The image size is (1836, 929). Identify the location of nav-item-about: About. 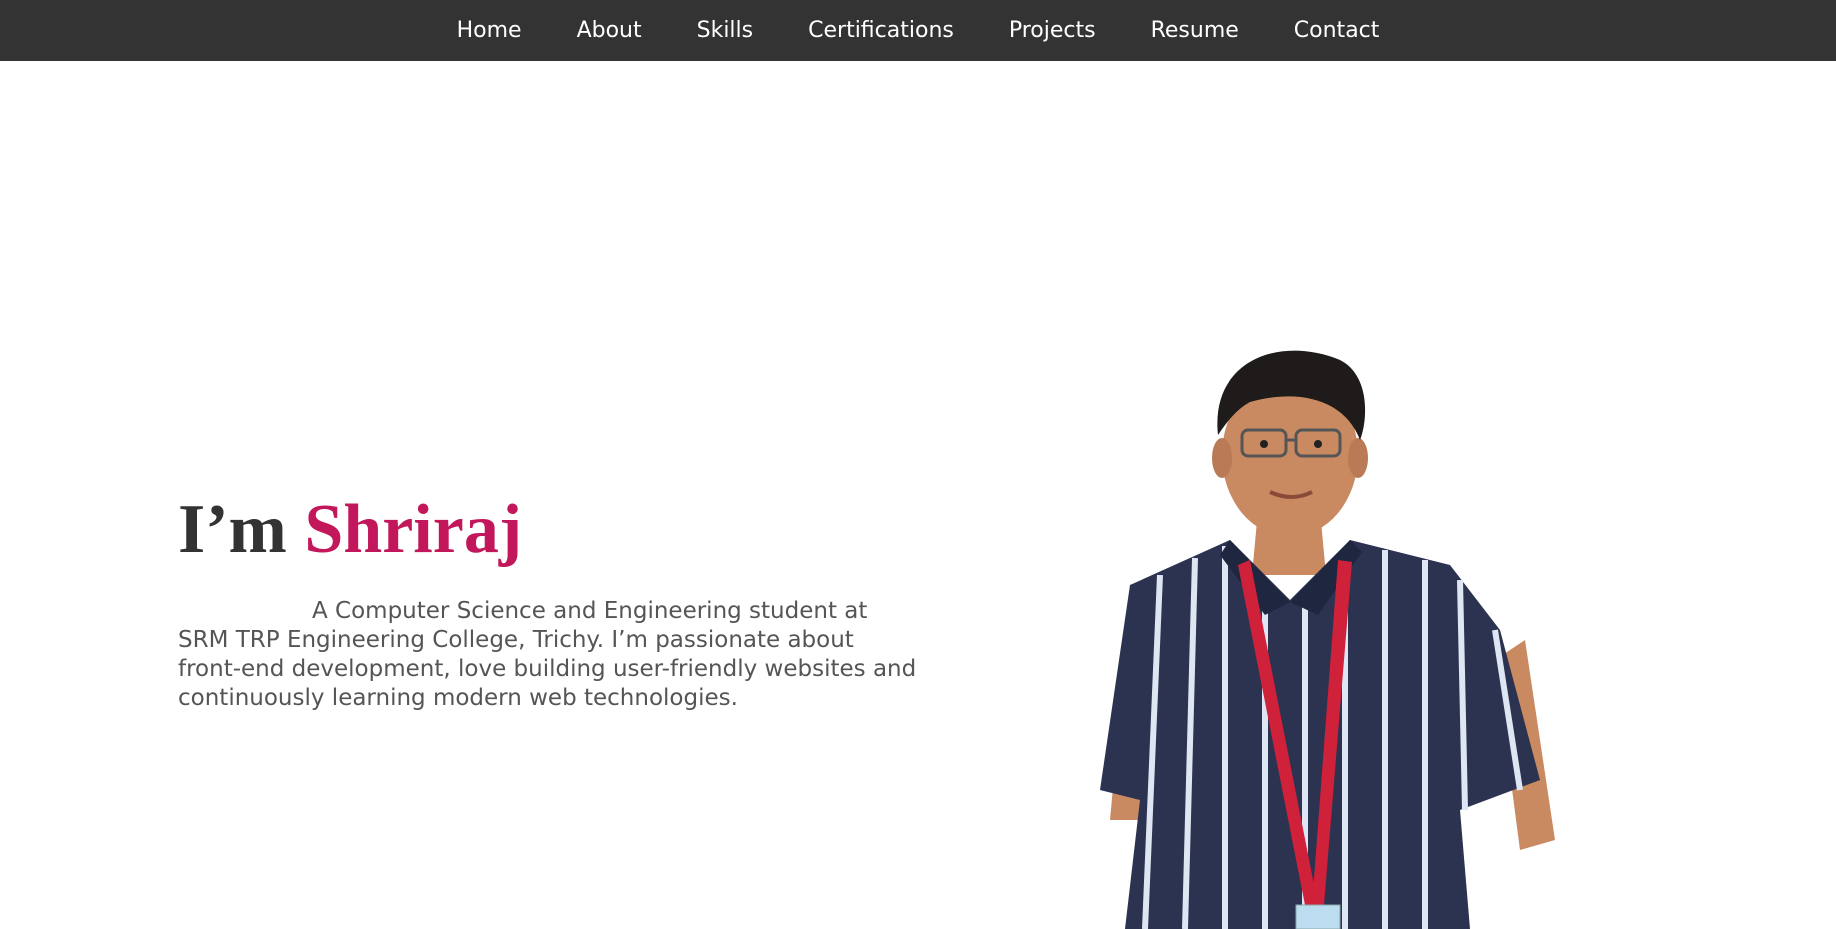
(609, 30).